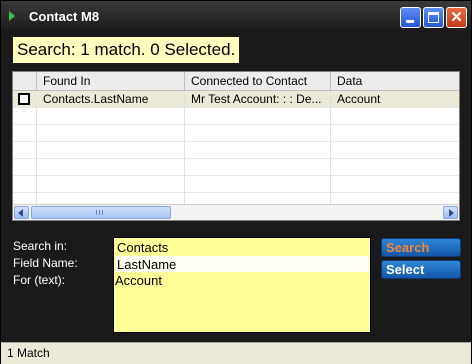  I want to click on select-button: Select, so click(421, 269).